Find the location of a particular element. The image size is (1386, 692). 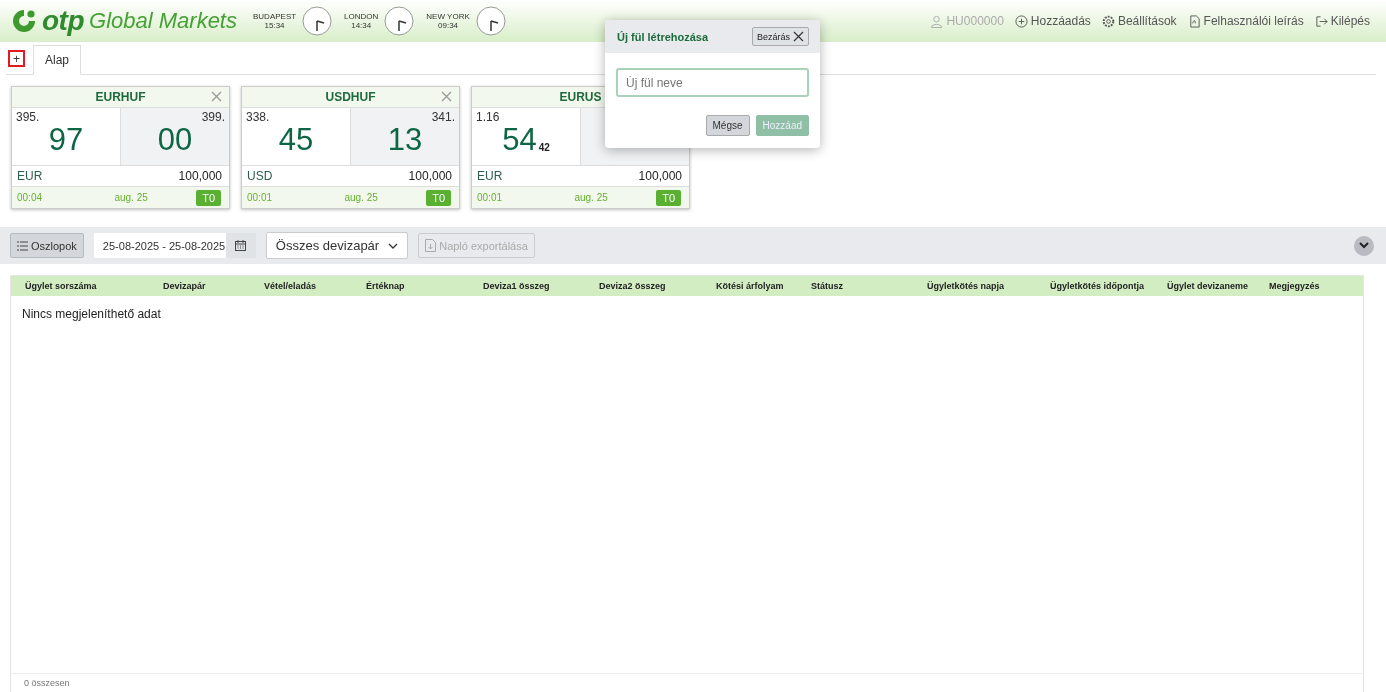

gear-icon is located at coordinates (1108, 21).